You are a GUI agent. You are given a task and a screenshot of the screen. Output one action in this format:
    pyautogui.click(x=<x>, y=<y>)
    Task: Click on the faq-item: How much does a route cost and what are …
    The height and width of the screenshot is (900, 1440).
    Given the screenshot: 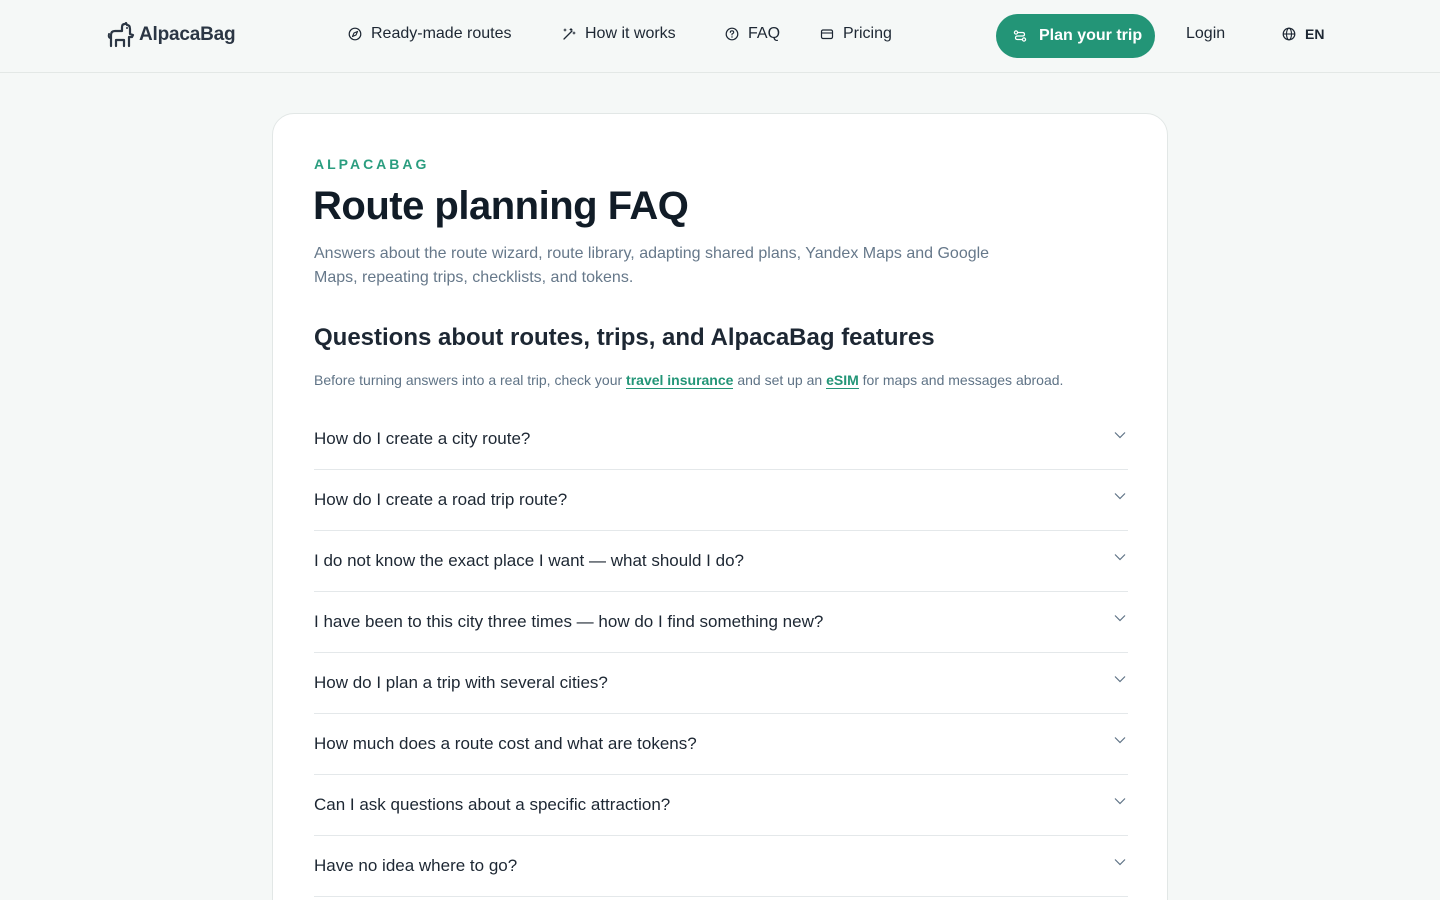 What is the action you would take?
    pyautogui.click(x=721, y=744)
    